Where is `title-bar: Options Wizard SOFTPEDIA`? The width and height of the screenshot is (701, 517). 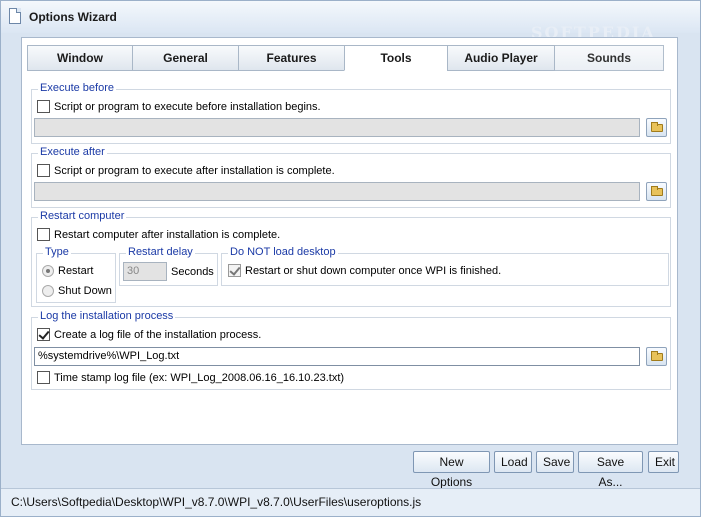 title-bar: Options Wizard SOFTPEDIA is located at coordinates (350, 21).